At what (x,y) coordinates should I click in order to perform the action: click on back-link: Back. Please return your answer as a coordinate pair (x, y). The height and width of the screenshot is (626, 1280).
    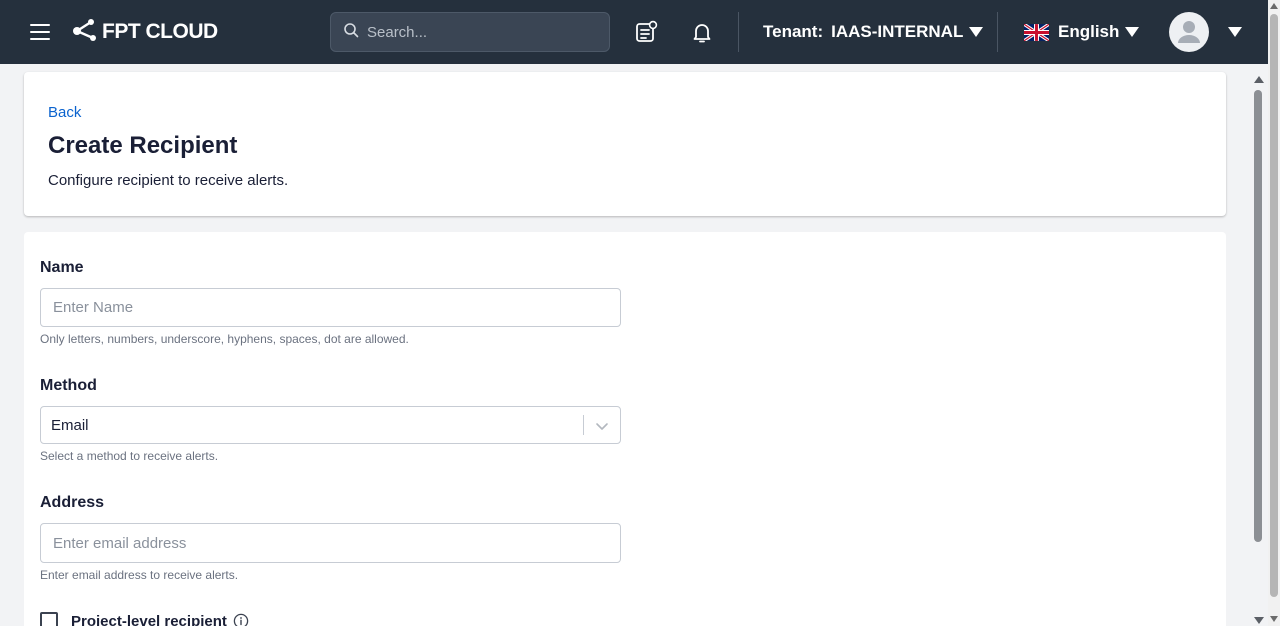
    Looking at the image, I should click on (64, 112).